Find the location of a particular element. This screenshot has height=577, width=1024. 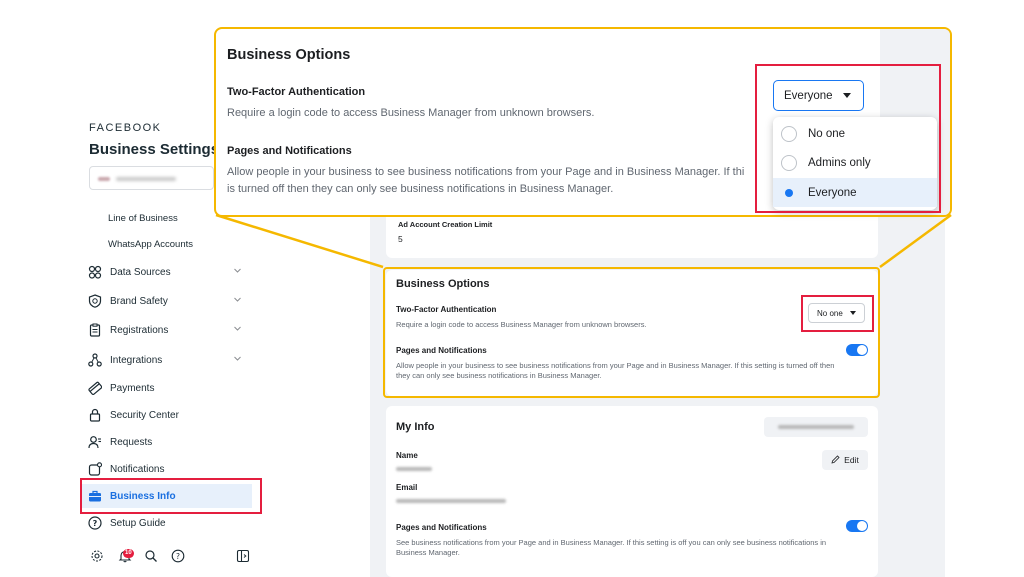

sidebar-item-data-sources: Data Sources is located at coordinates (167, 272).